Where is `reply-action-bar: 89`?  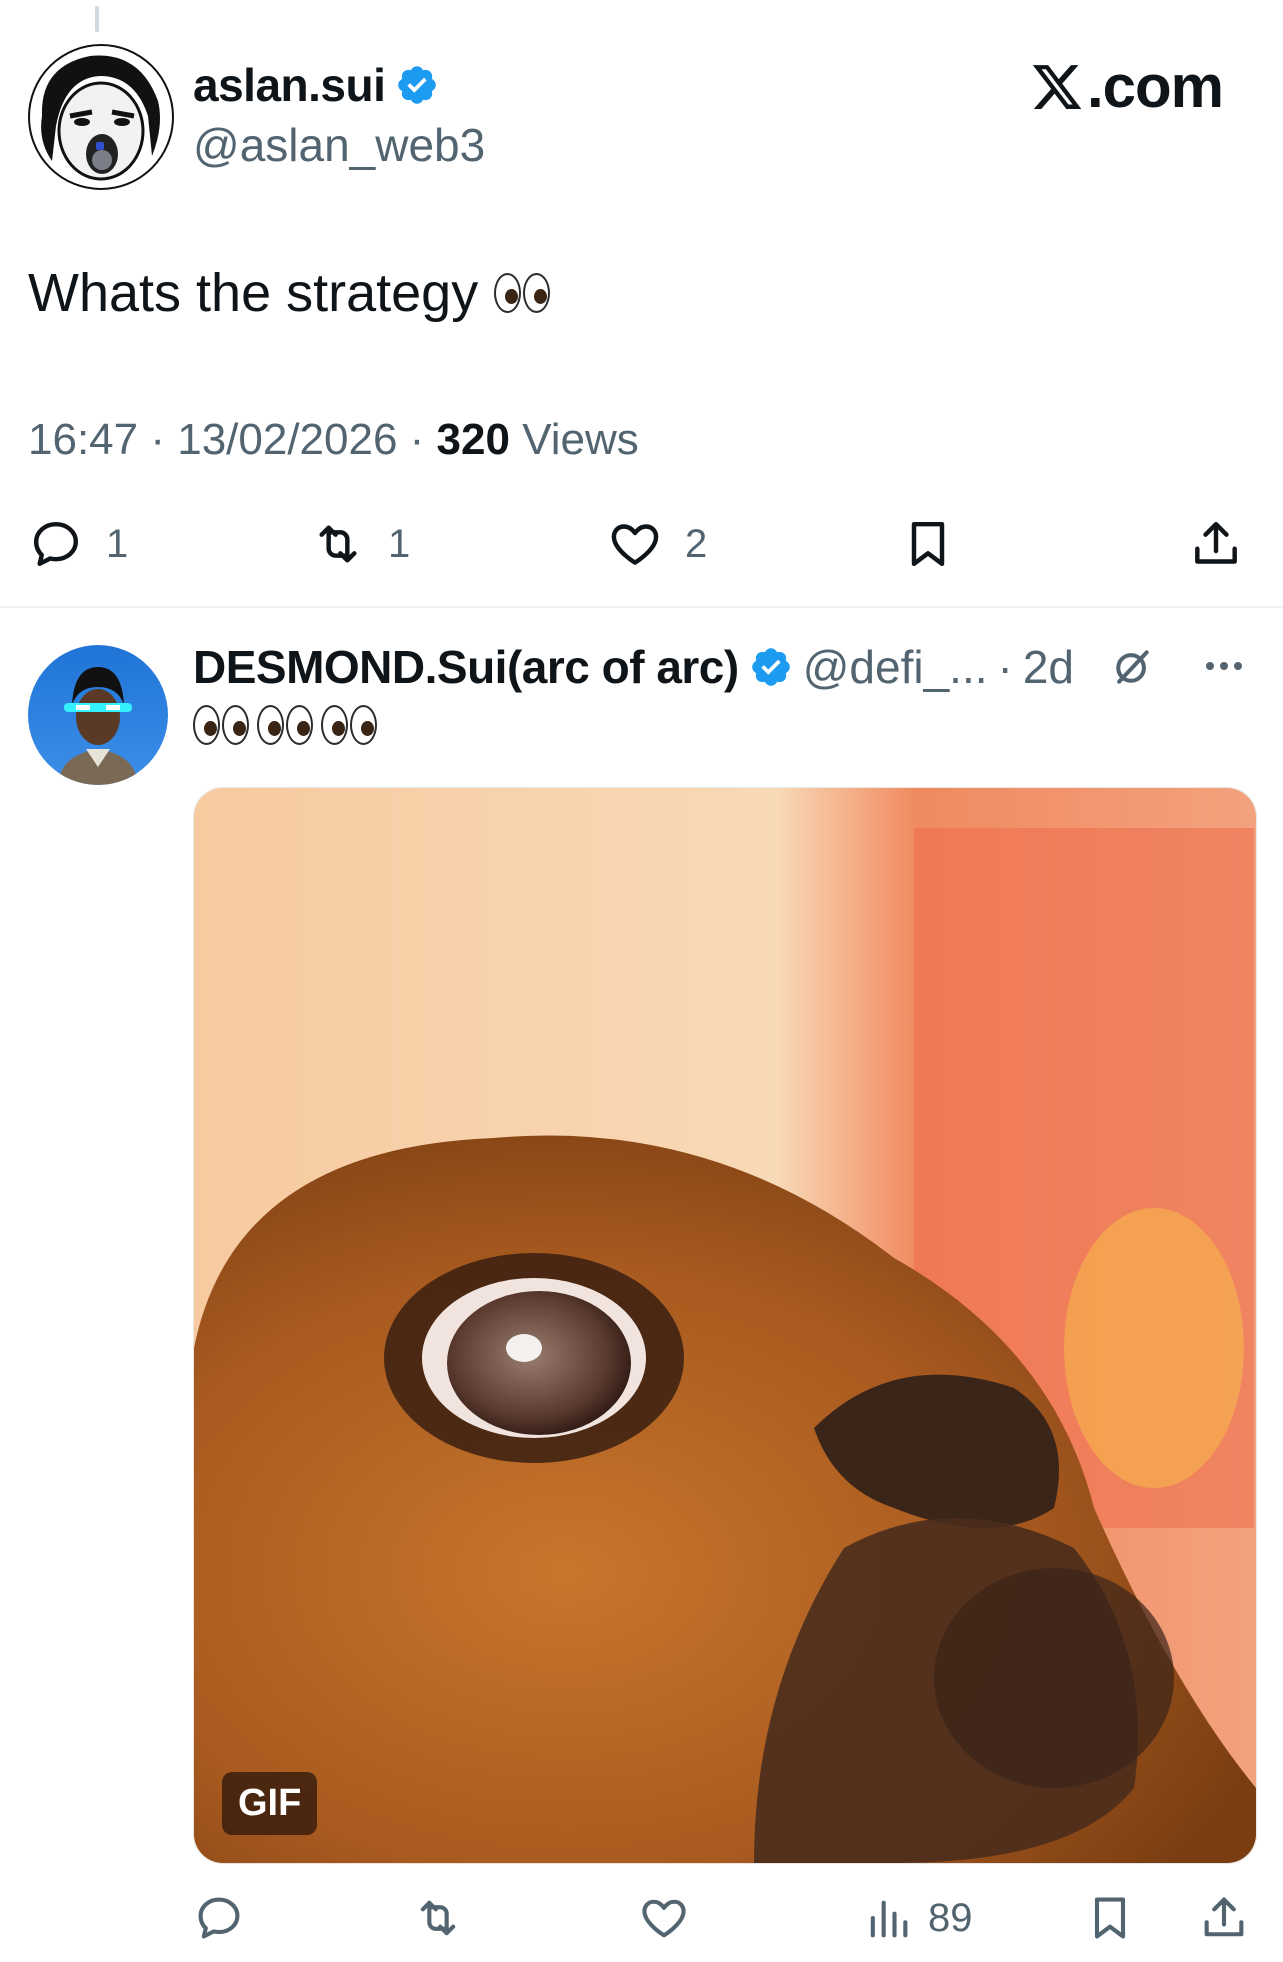 reply-action-bar: 89 is located at coordinates (641, 1920).